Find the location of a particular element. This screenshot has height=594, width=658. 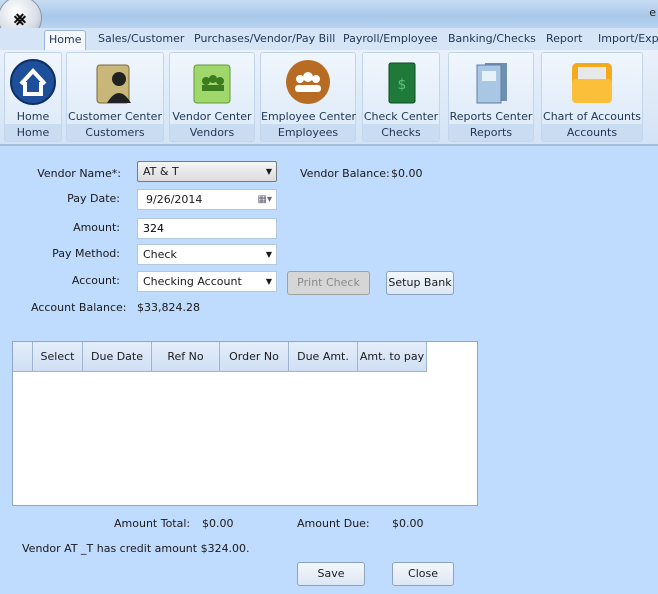

ribbon-customer-center-button: Customer Center Customers is located at coordinates (115, 97).